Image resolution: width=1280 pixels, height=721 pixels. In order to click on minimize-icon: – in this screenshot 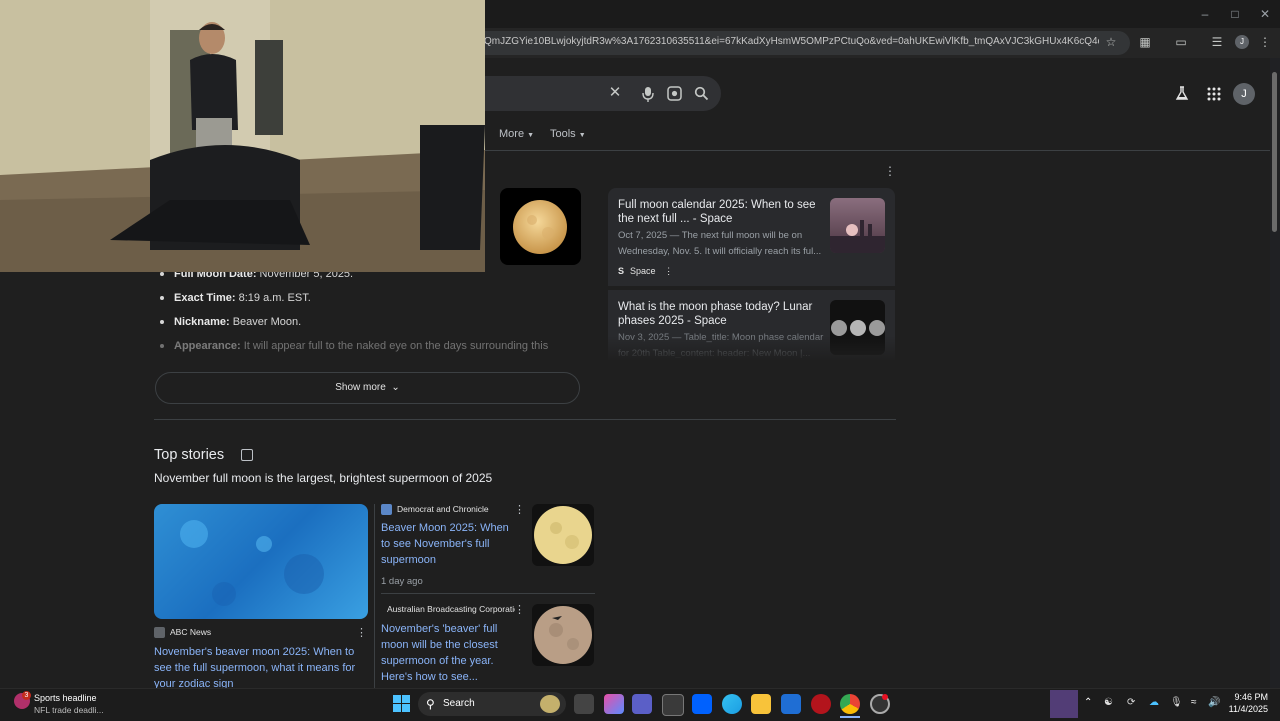, I will do `click(1205, 14)`.